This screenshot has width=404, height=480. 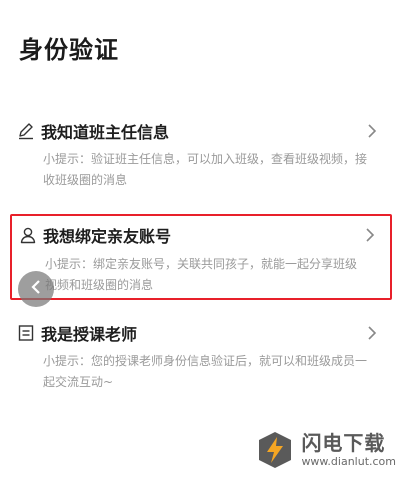 I want to click on watermark-url: www.dianlut.com, so click(x=348, y=461).